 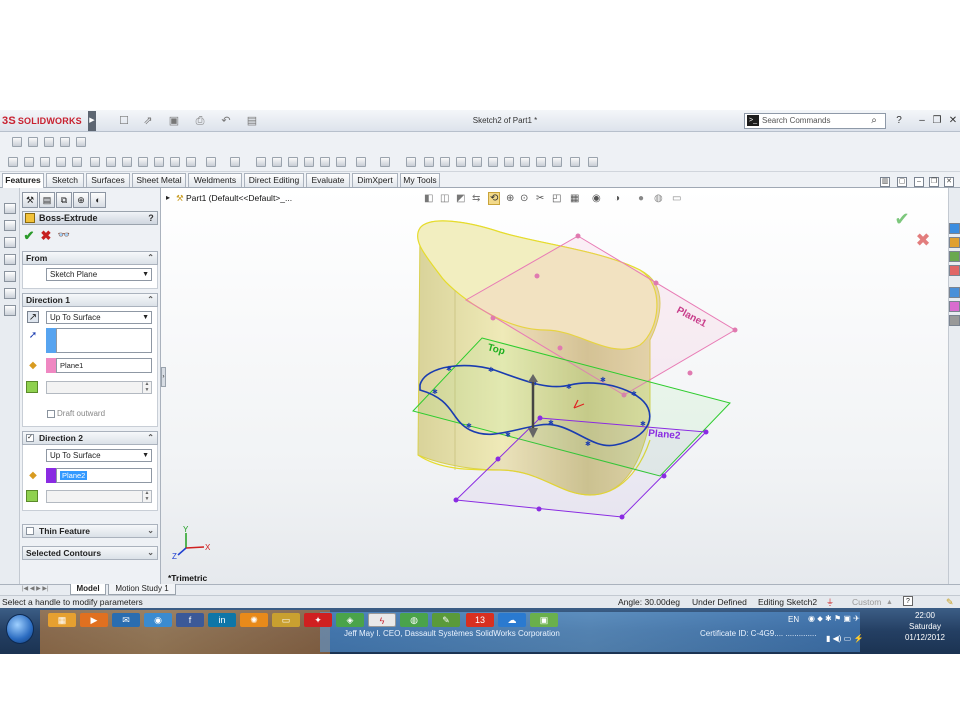 I want to click on record-macro-icon, so click(x=49, y=142).